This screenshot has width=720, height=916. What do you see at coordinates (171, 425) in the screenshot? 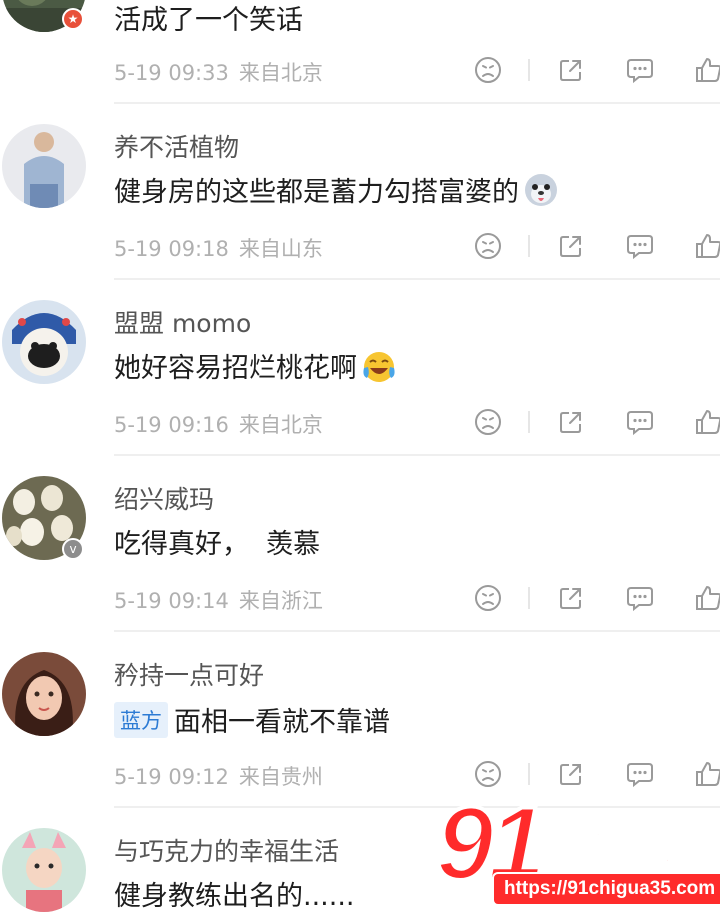
I see `comment-date: 5-19 09:16` at bounding box center [171, 425].